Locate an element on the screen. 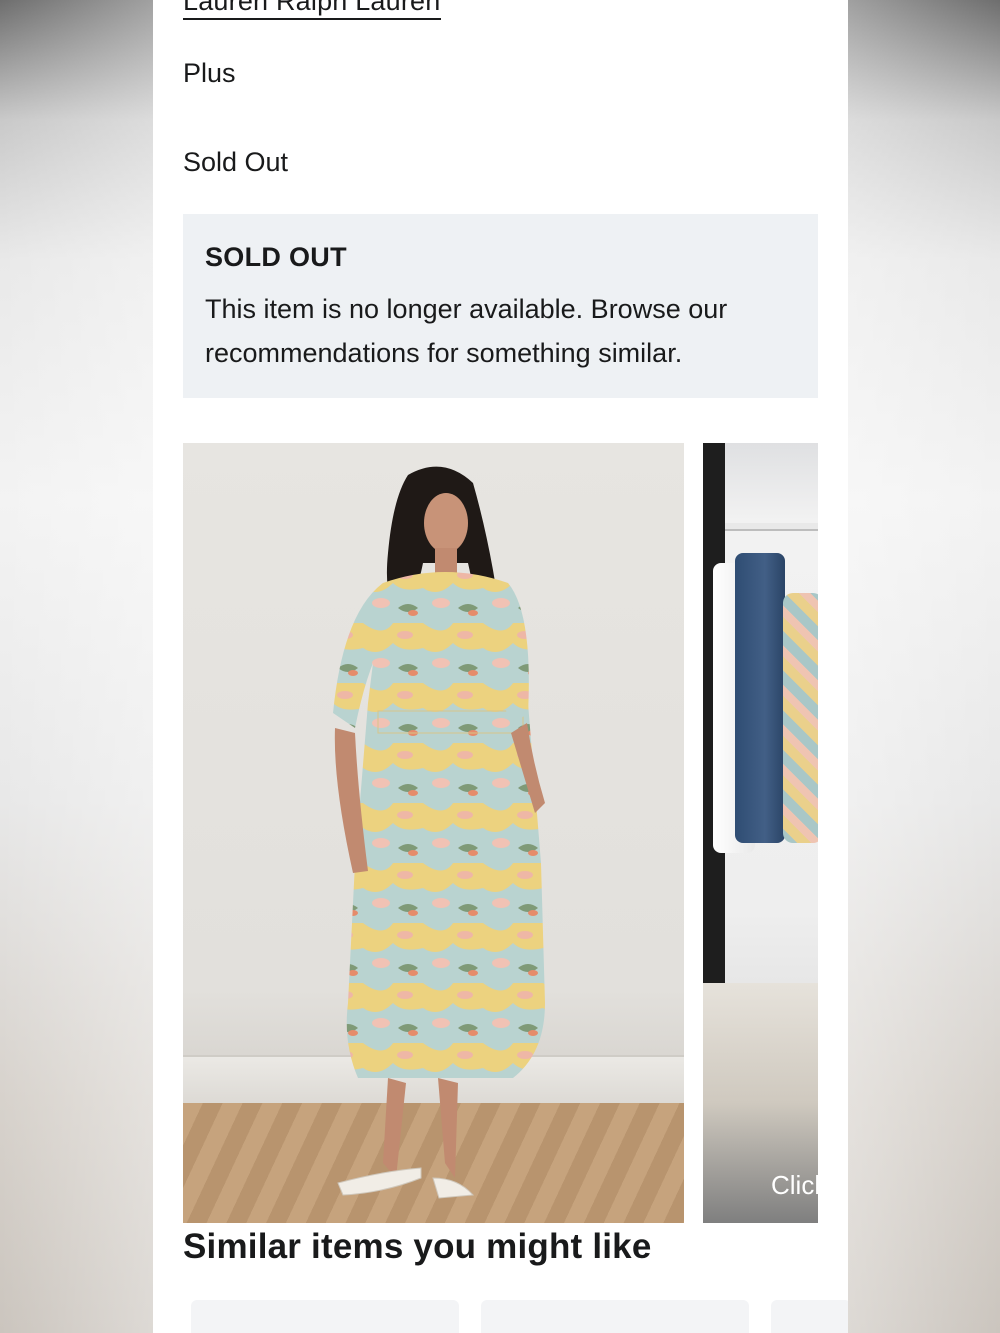  availability-status: Sold Out is located at coordinates (236, 162).